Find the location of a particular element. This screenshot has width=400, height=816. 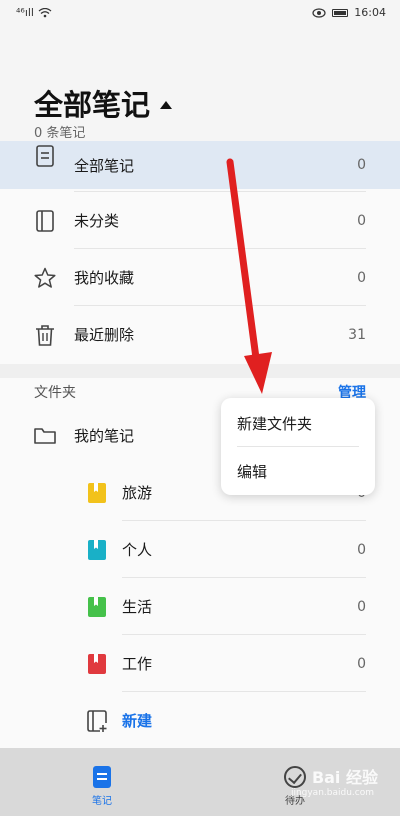

folder-item-work: 工作 0 is located at coordinates (200, 663).